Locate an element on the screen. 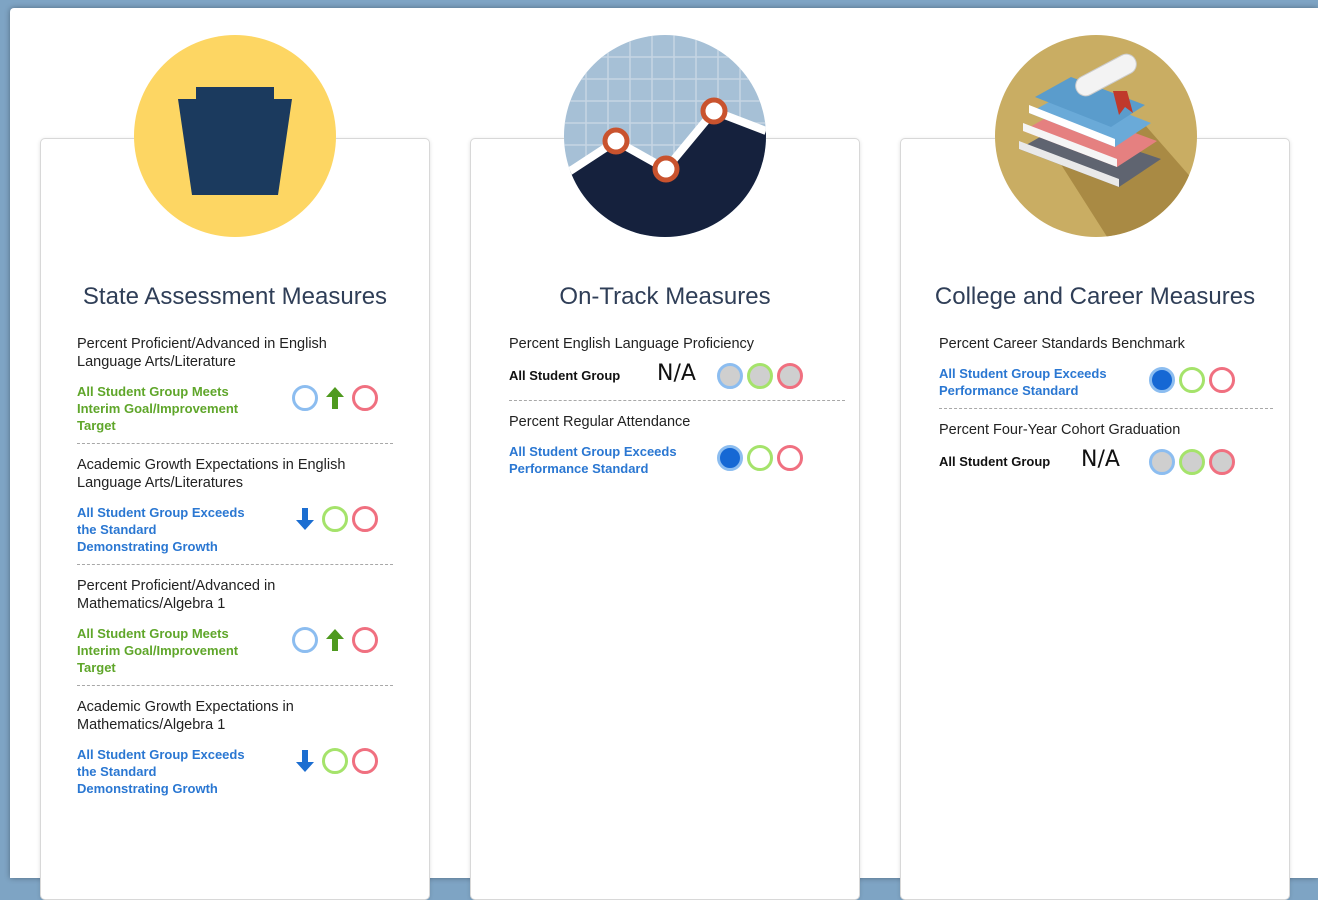  measure-name: Percent Four-Year Cohort Graduation is located at coordinates (1060, 430).